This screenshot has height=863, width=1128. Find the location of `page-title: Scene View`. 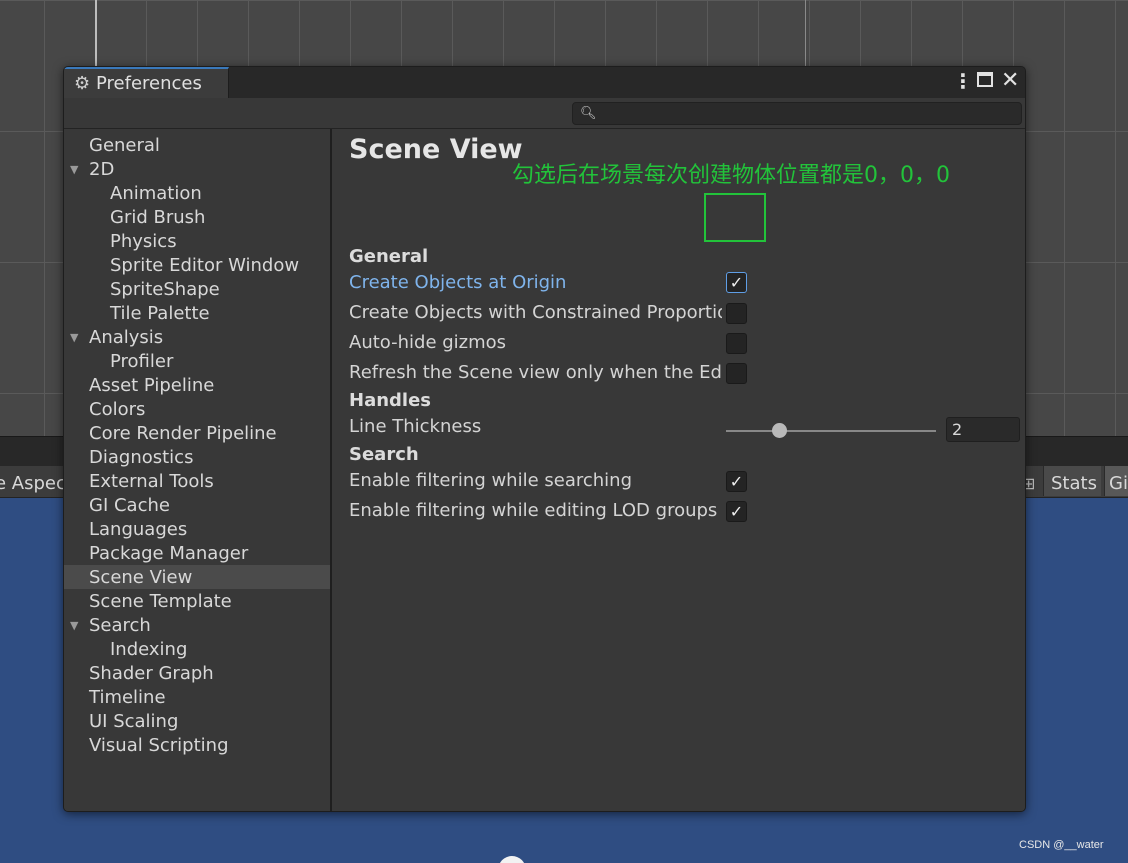

page-title: Scene View is located at coordinates (436, 149).